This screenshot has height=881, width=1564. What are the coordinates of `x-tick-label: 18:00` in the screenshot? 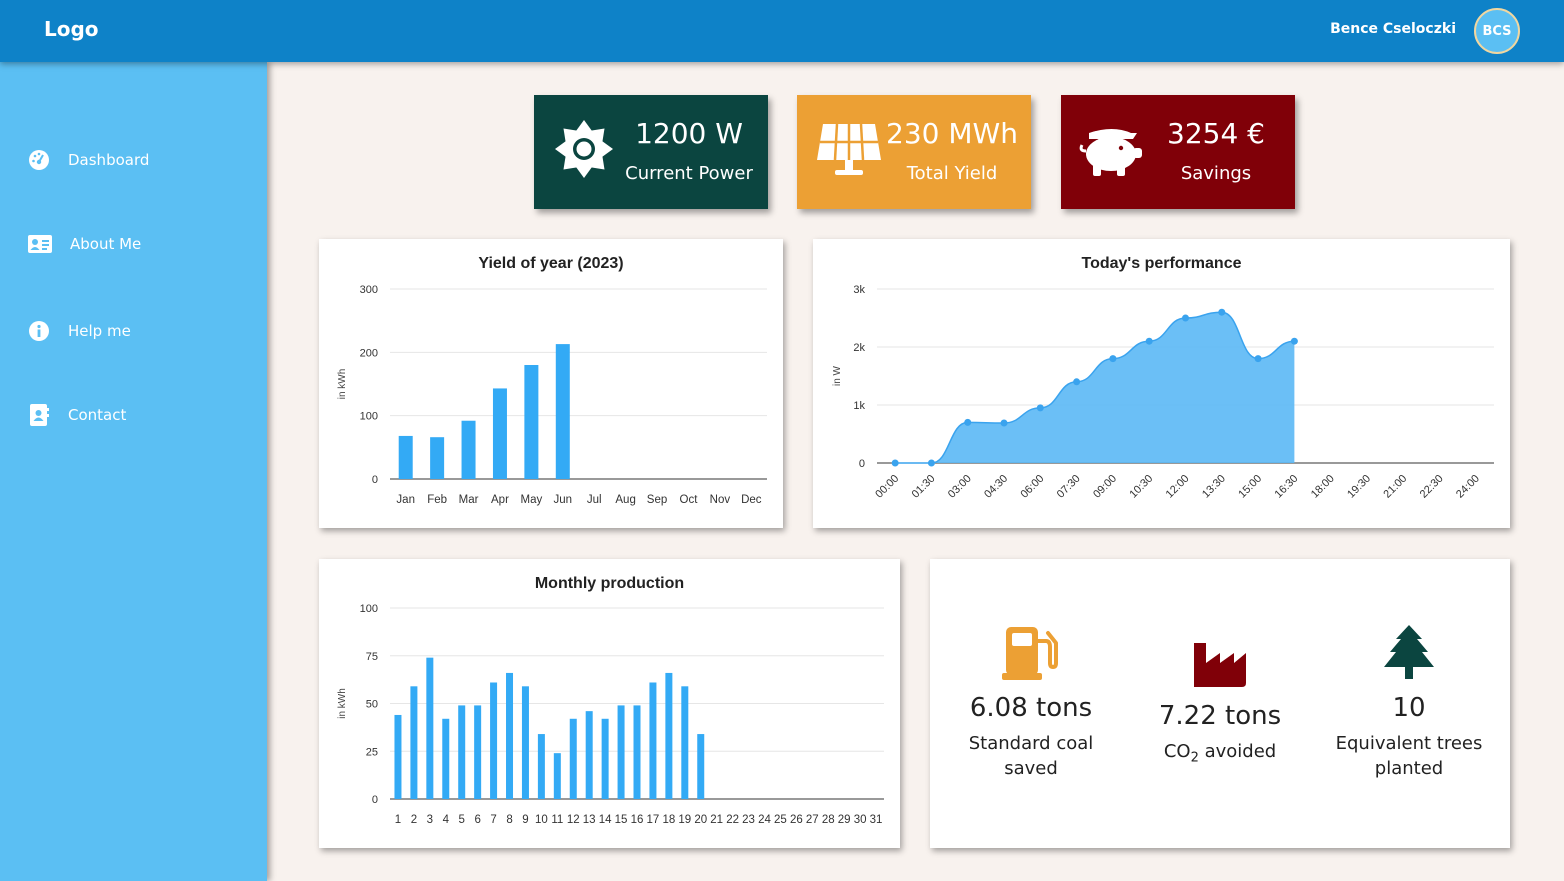 It's located at (1323, 487).